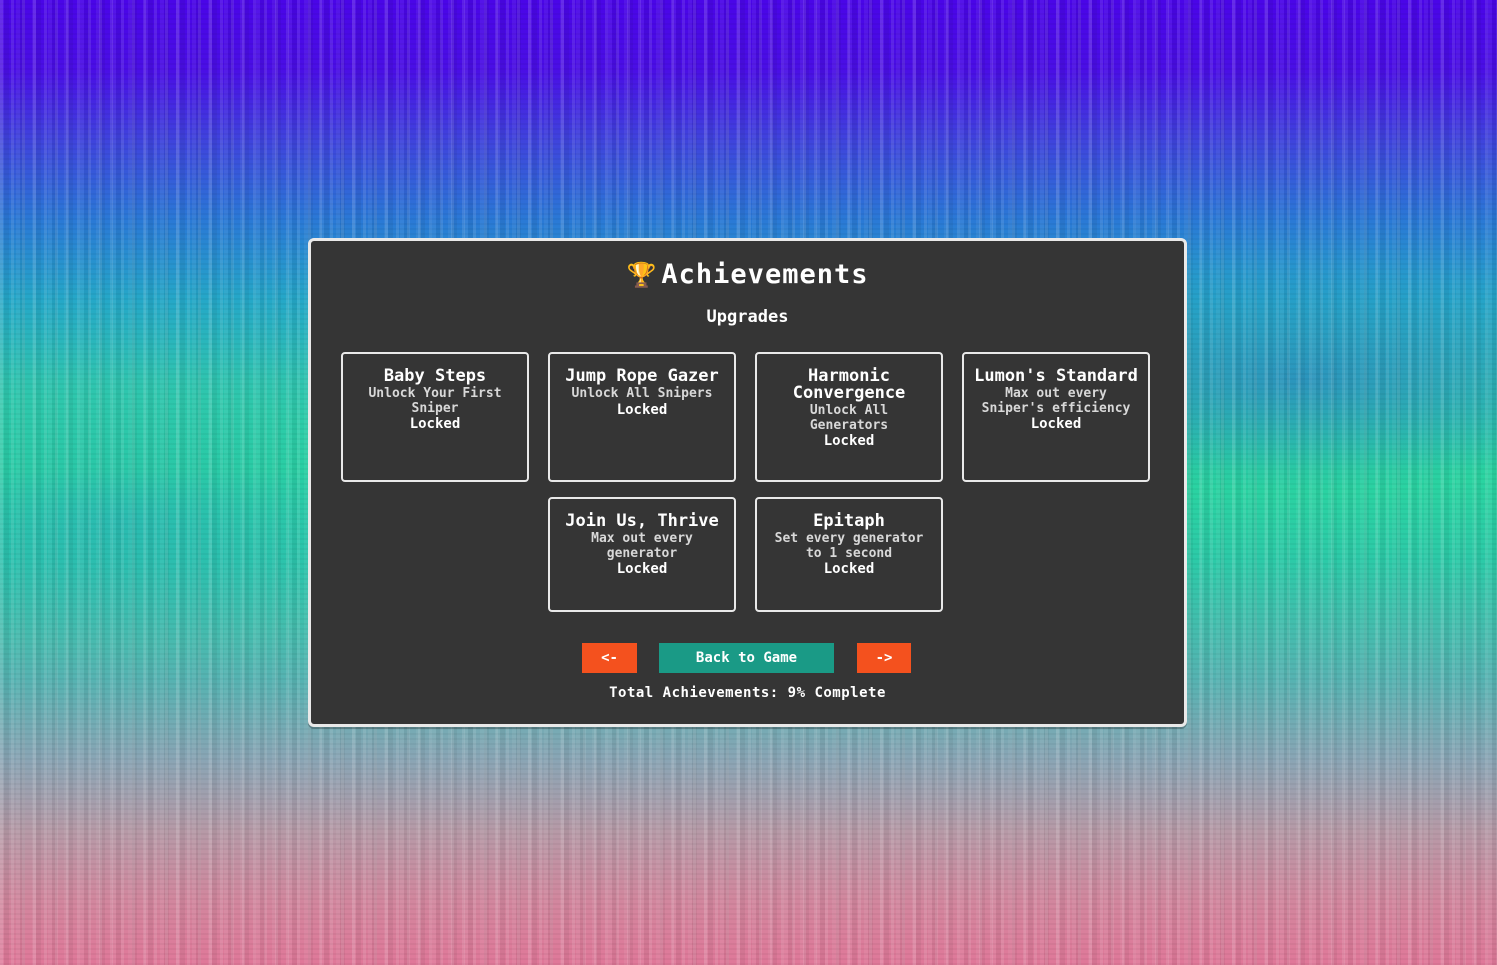 Image resolution: width=1497 pixels, height=965 pixels. I want to click on page-title-text: Achievements, so click(765, 274).